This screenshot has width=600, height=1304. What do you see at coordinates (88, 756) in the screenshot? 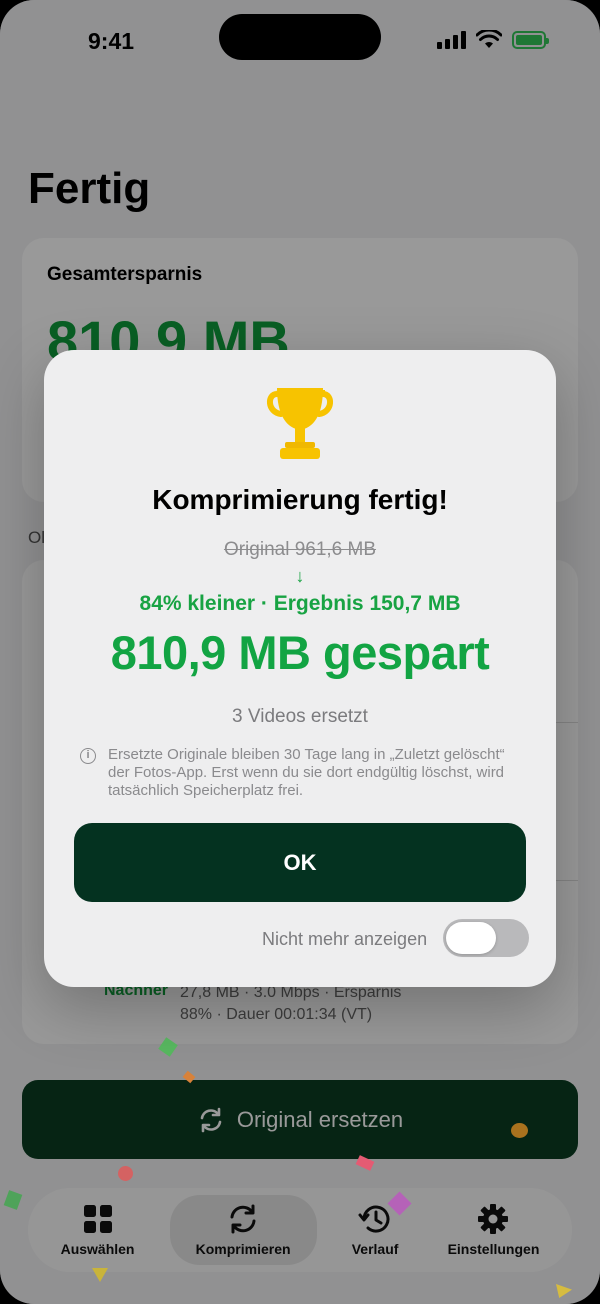
I see `info-icon: i` at bounding box center [88, 756].